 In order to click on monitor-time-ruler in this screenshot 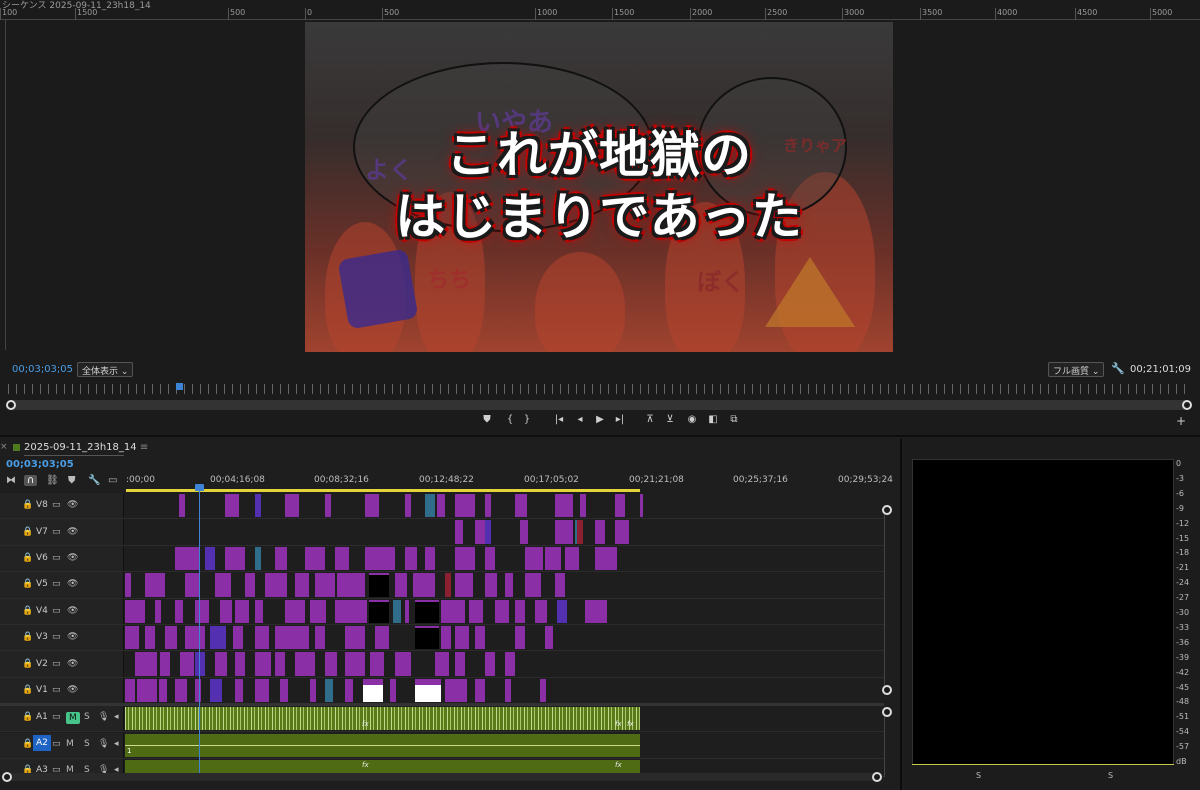, I will do `click(599, 389)`.